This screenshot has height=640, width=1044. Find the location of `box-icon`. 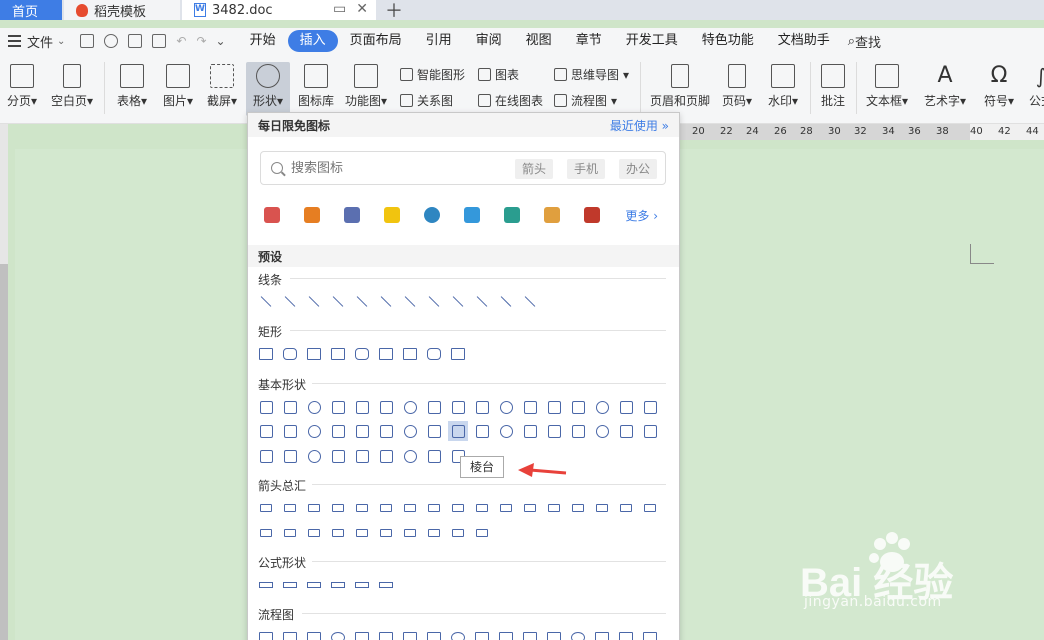

box-icon is located at coordinates (592, 215).